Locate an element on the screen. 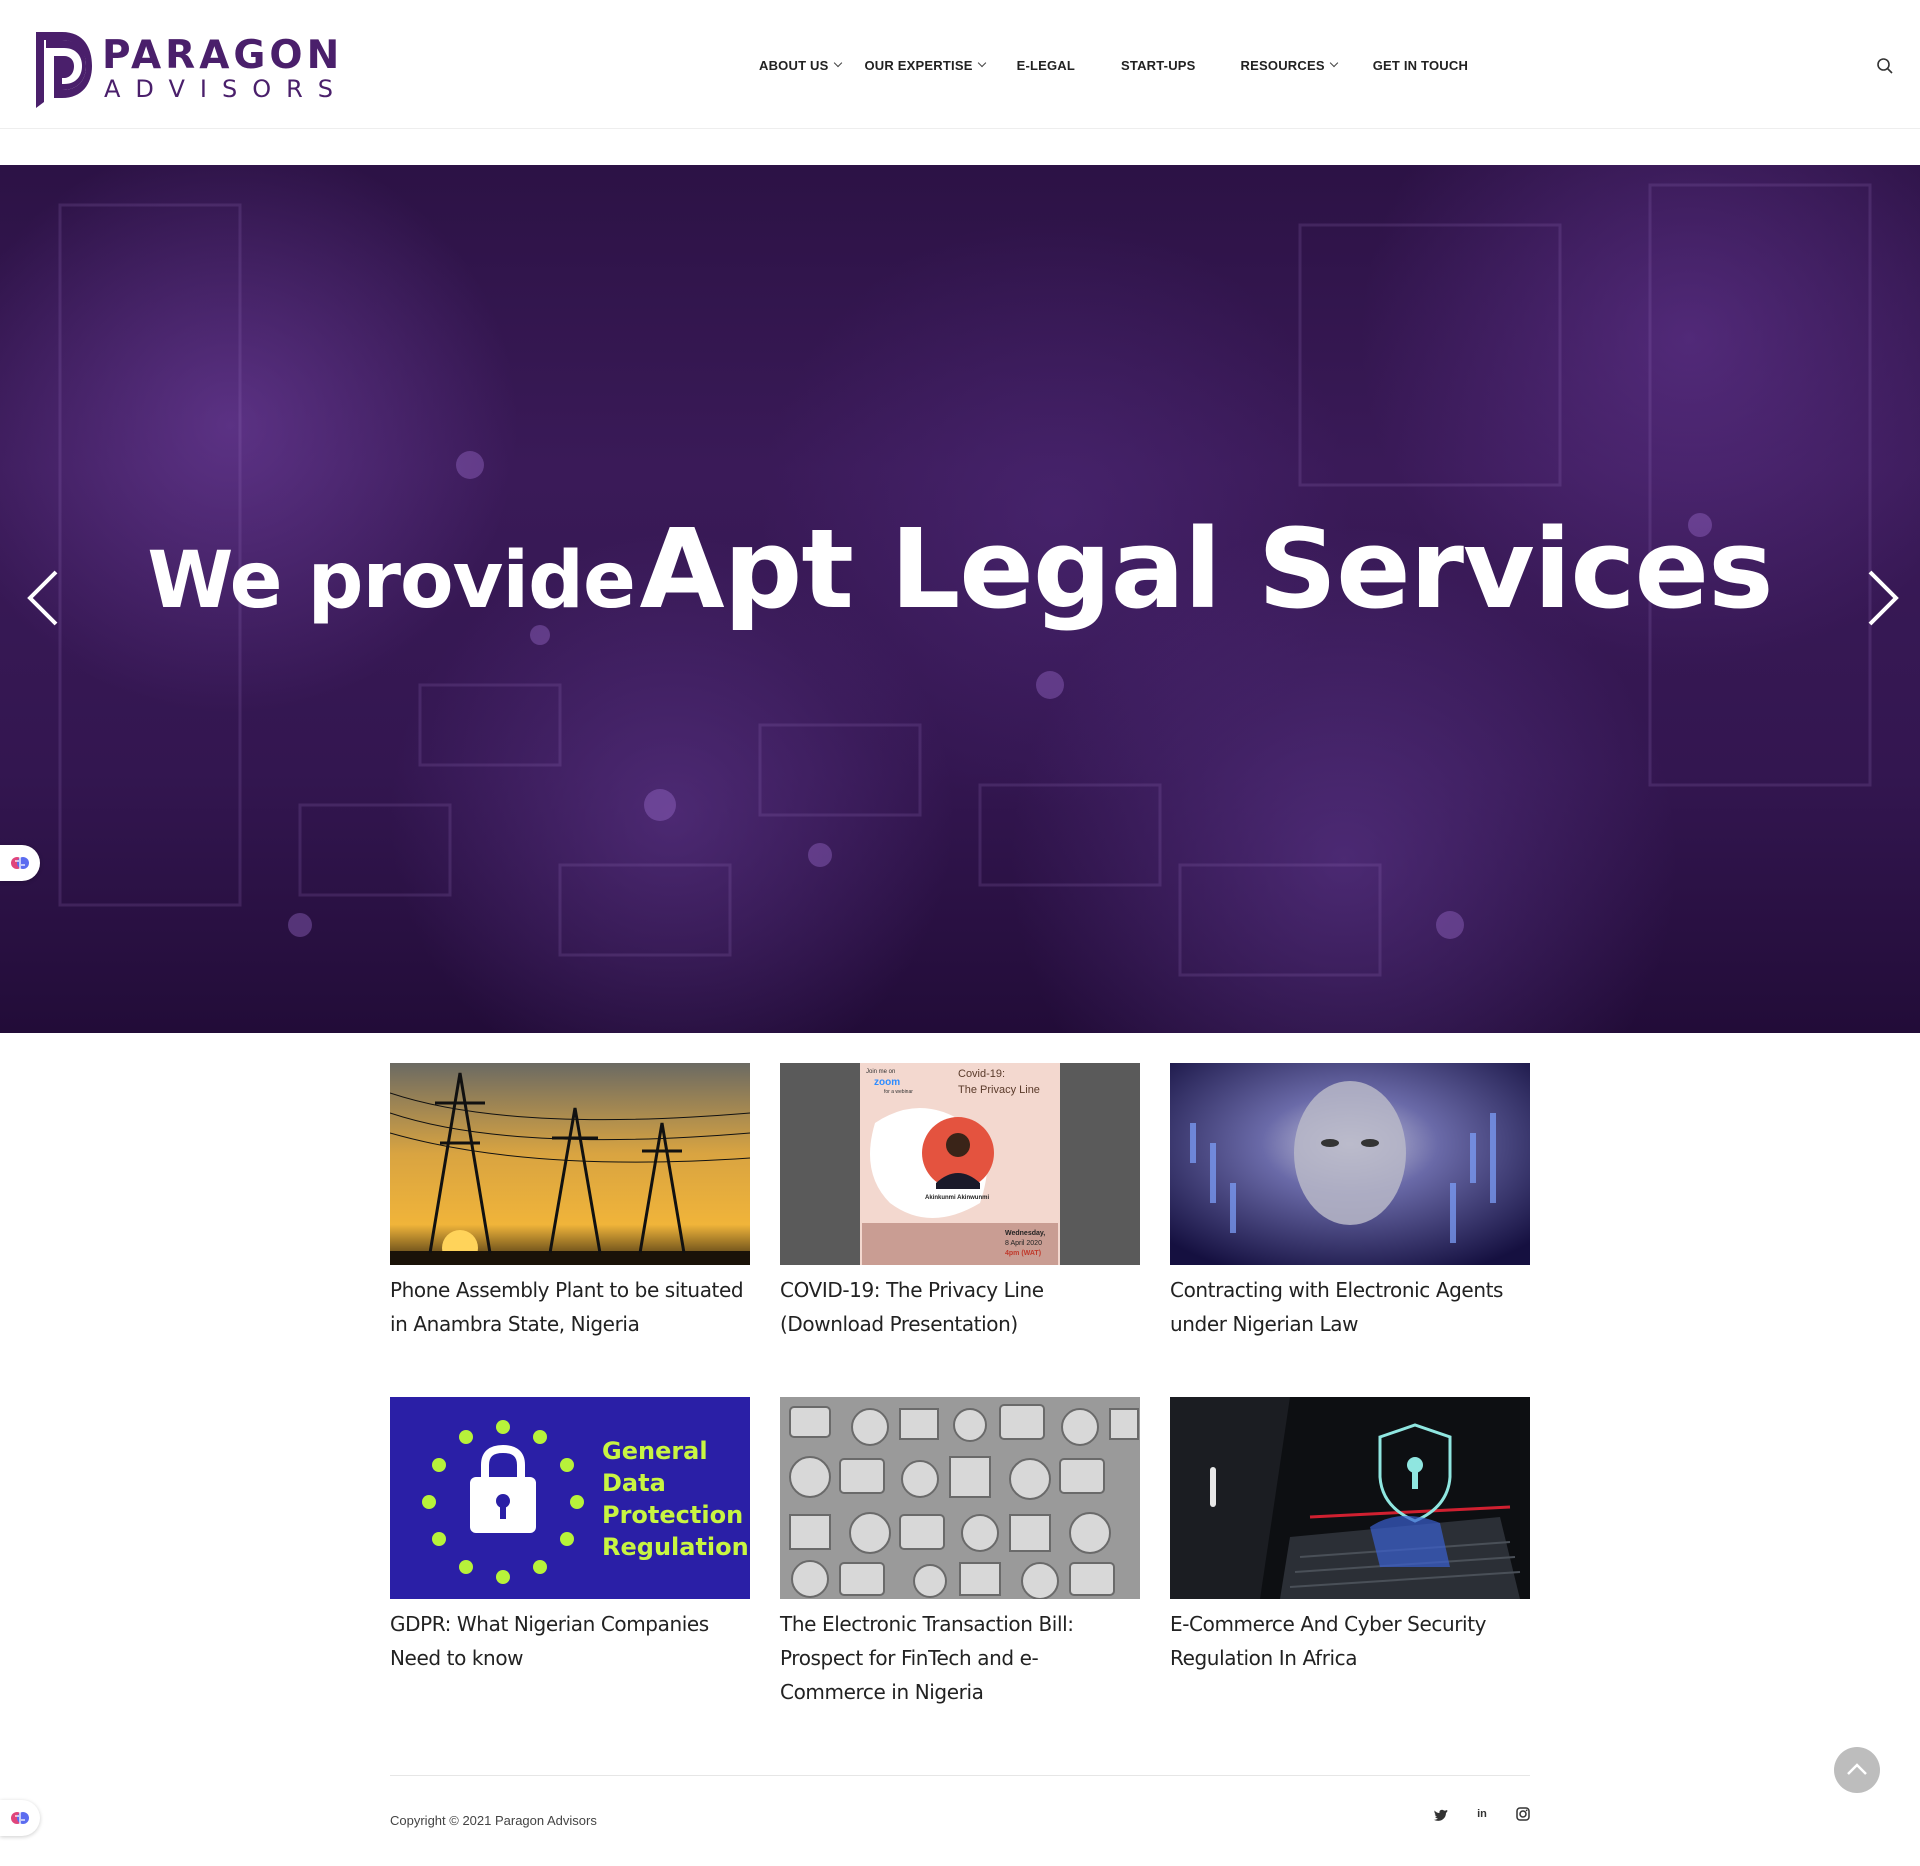 The width and height of the screenshot is (1920, 1866). accessibility-widget-bottom is located at coordinates (20, 1818).